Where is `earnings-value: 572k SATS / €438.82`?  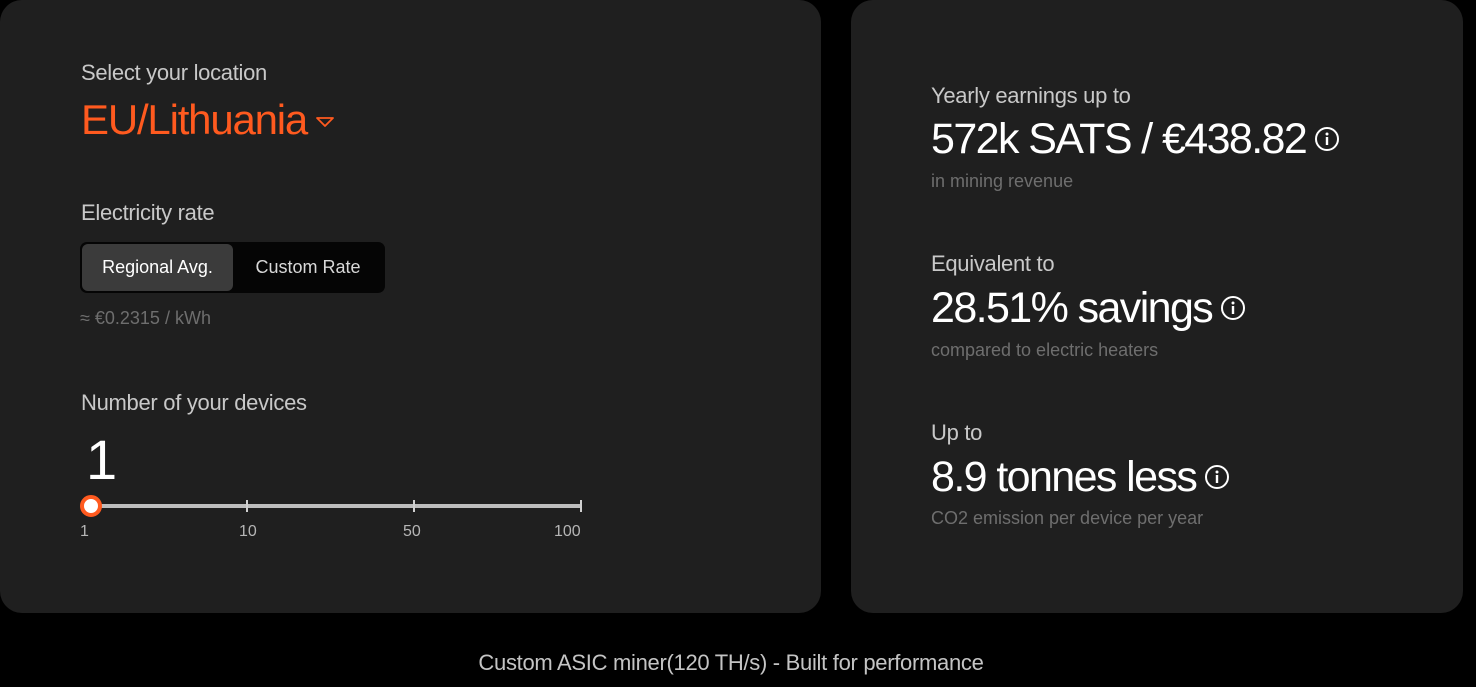
earnings-value: 572k SATS / €438.82 is located at coordinates (1119, 139).